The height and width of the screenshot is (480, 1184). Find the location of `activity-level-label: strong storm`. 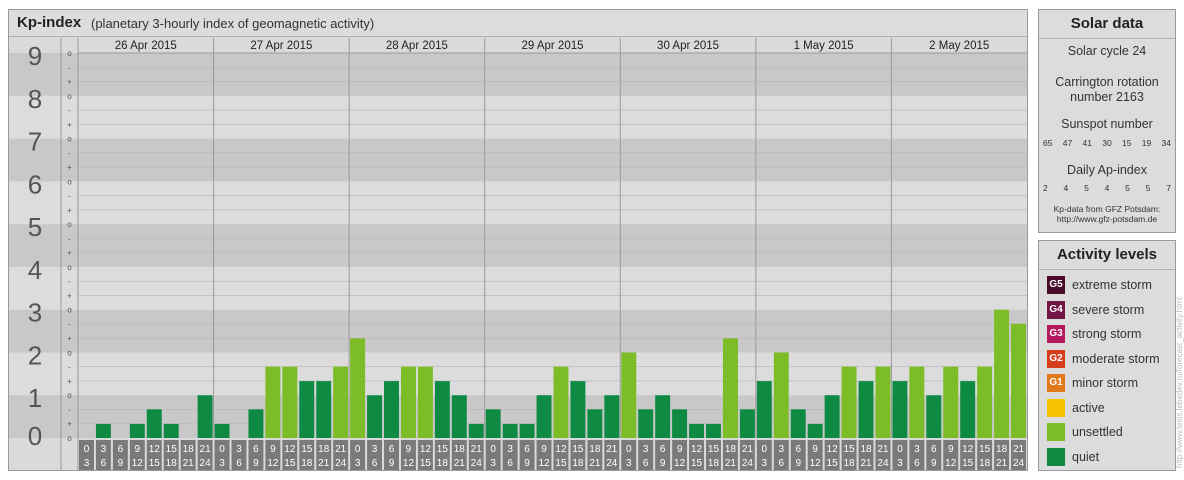

activity-level-label: strong storm is located at coordinates (1107, 334).